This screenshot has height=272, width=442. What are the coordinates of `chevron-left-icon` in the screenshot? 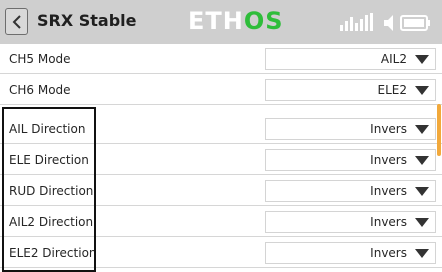 It's located at (16, 22).